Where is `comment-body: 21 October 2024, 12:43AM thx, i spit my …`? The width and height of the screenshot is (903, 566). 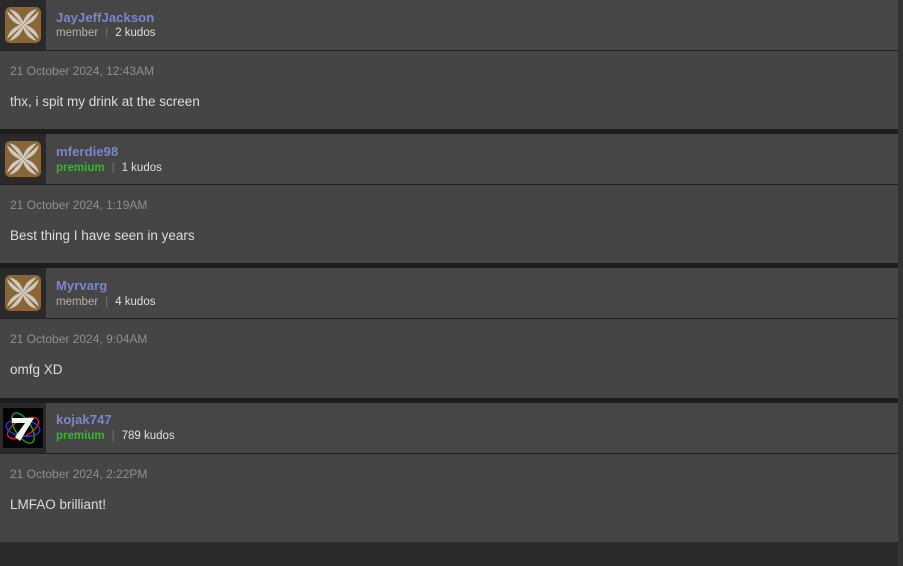
comment-body: 21 October 2024, 12:43AM thx, i spit my … is located at coordinates (449, 93).